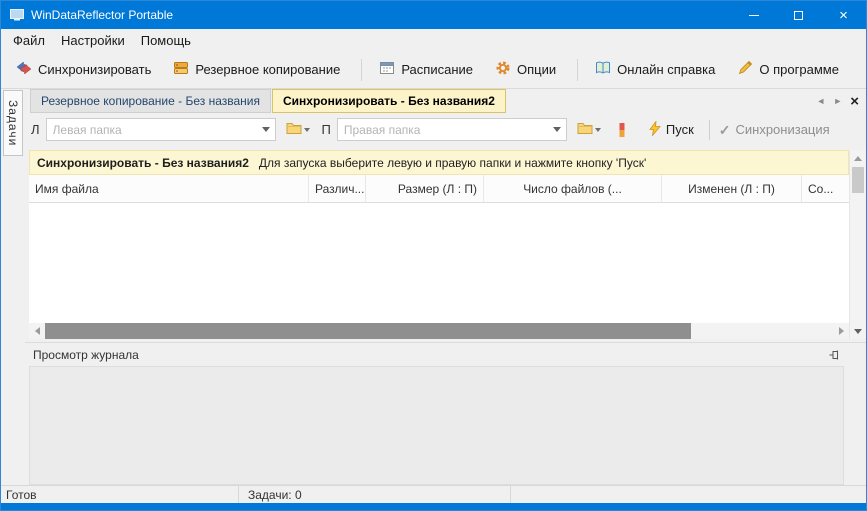  Describe the element at coordinates (120, 494) in the screenshot. I see `status-ready: Готов` at that location.